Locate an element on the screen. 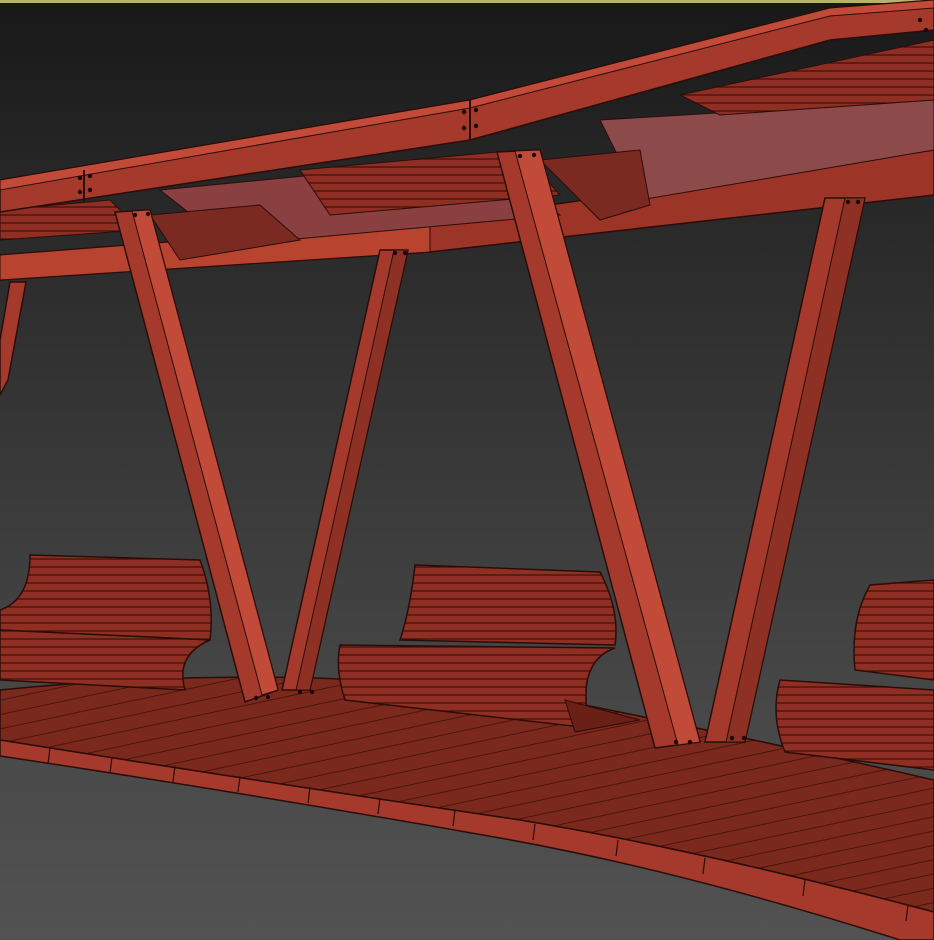 This screenshot has width=934, height=940. v-column-far-left is located at coordinates (13, 338).